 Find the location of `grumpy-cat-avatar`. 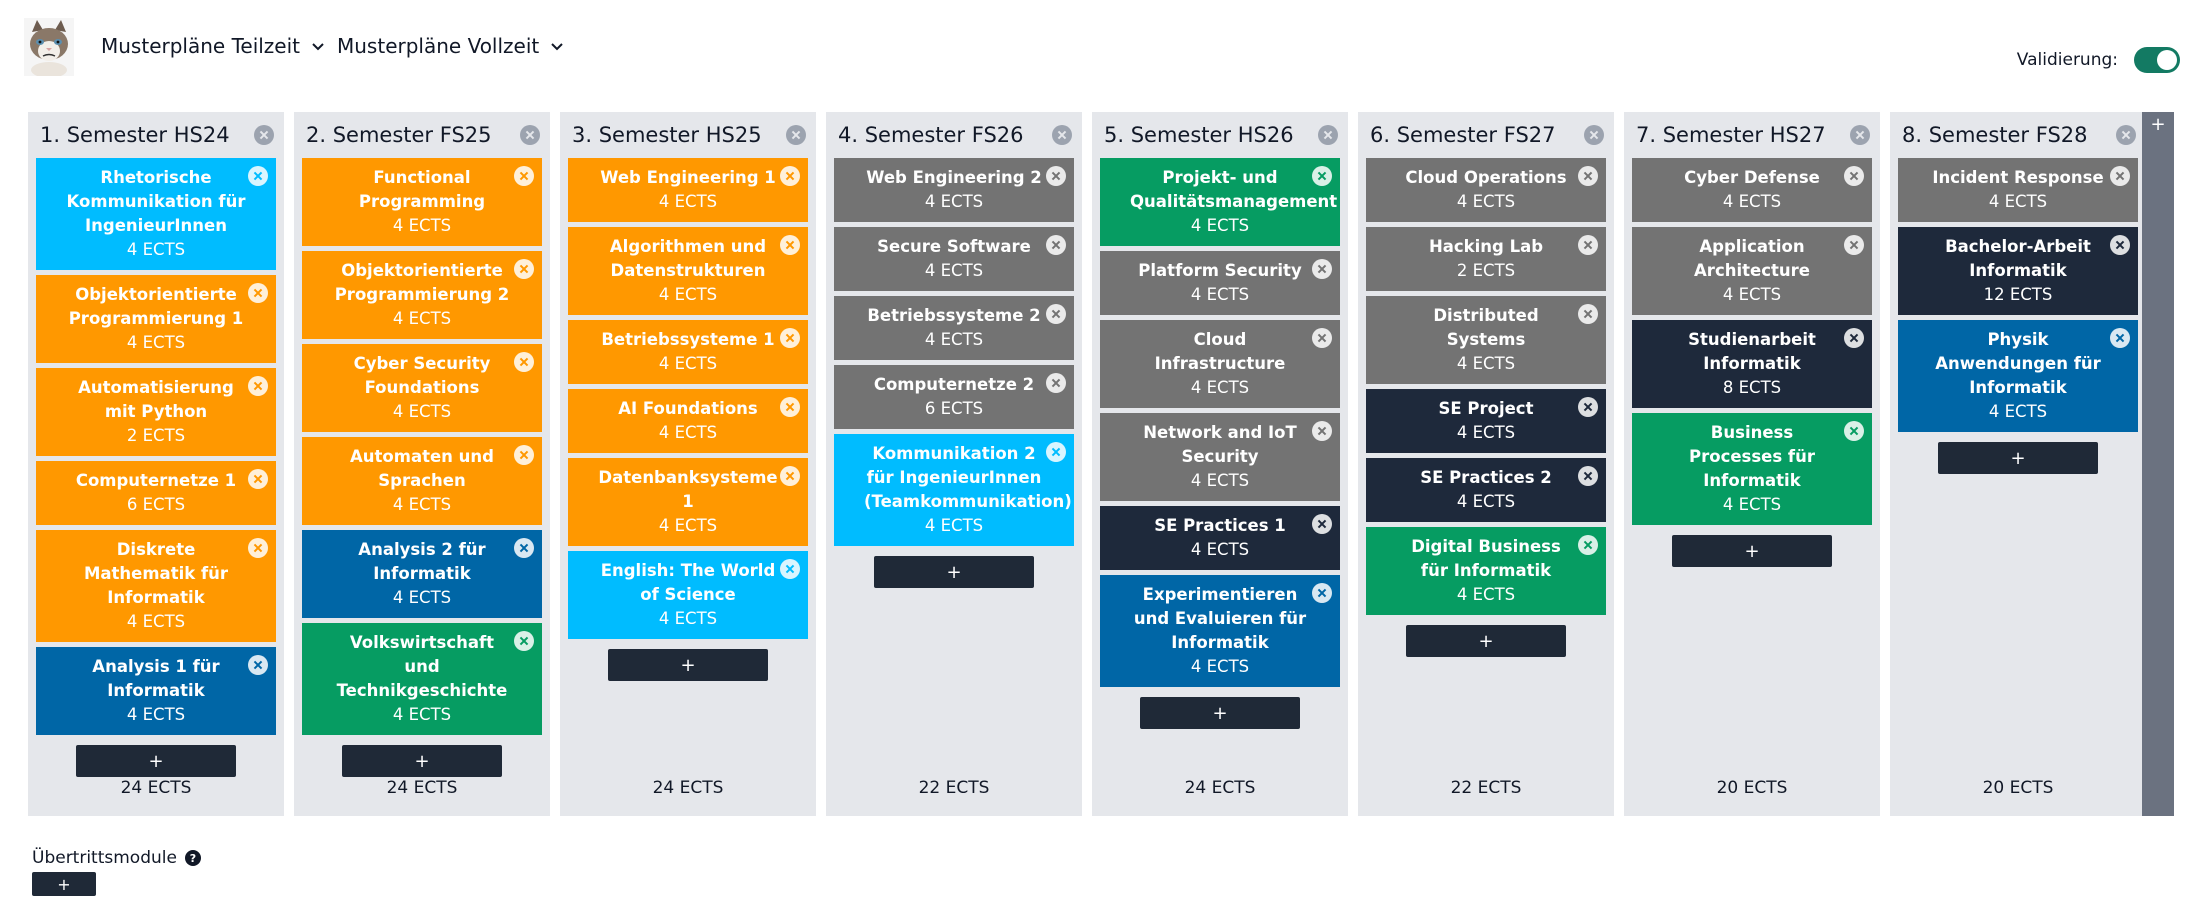

grumpy-cat-avatar is located at coordinates (49, 48).